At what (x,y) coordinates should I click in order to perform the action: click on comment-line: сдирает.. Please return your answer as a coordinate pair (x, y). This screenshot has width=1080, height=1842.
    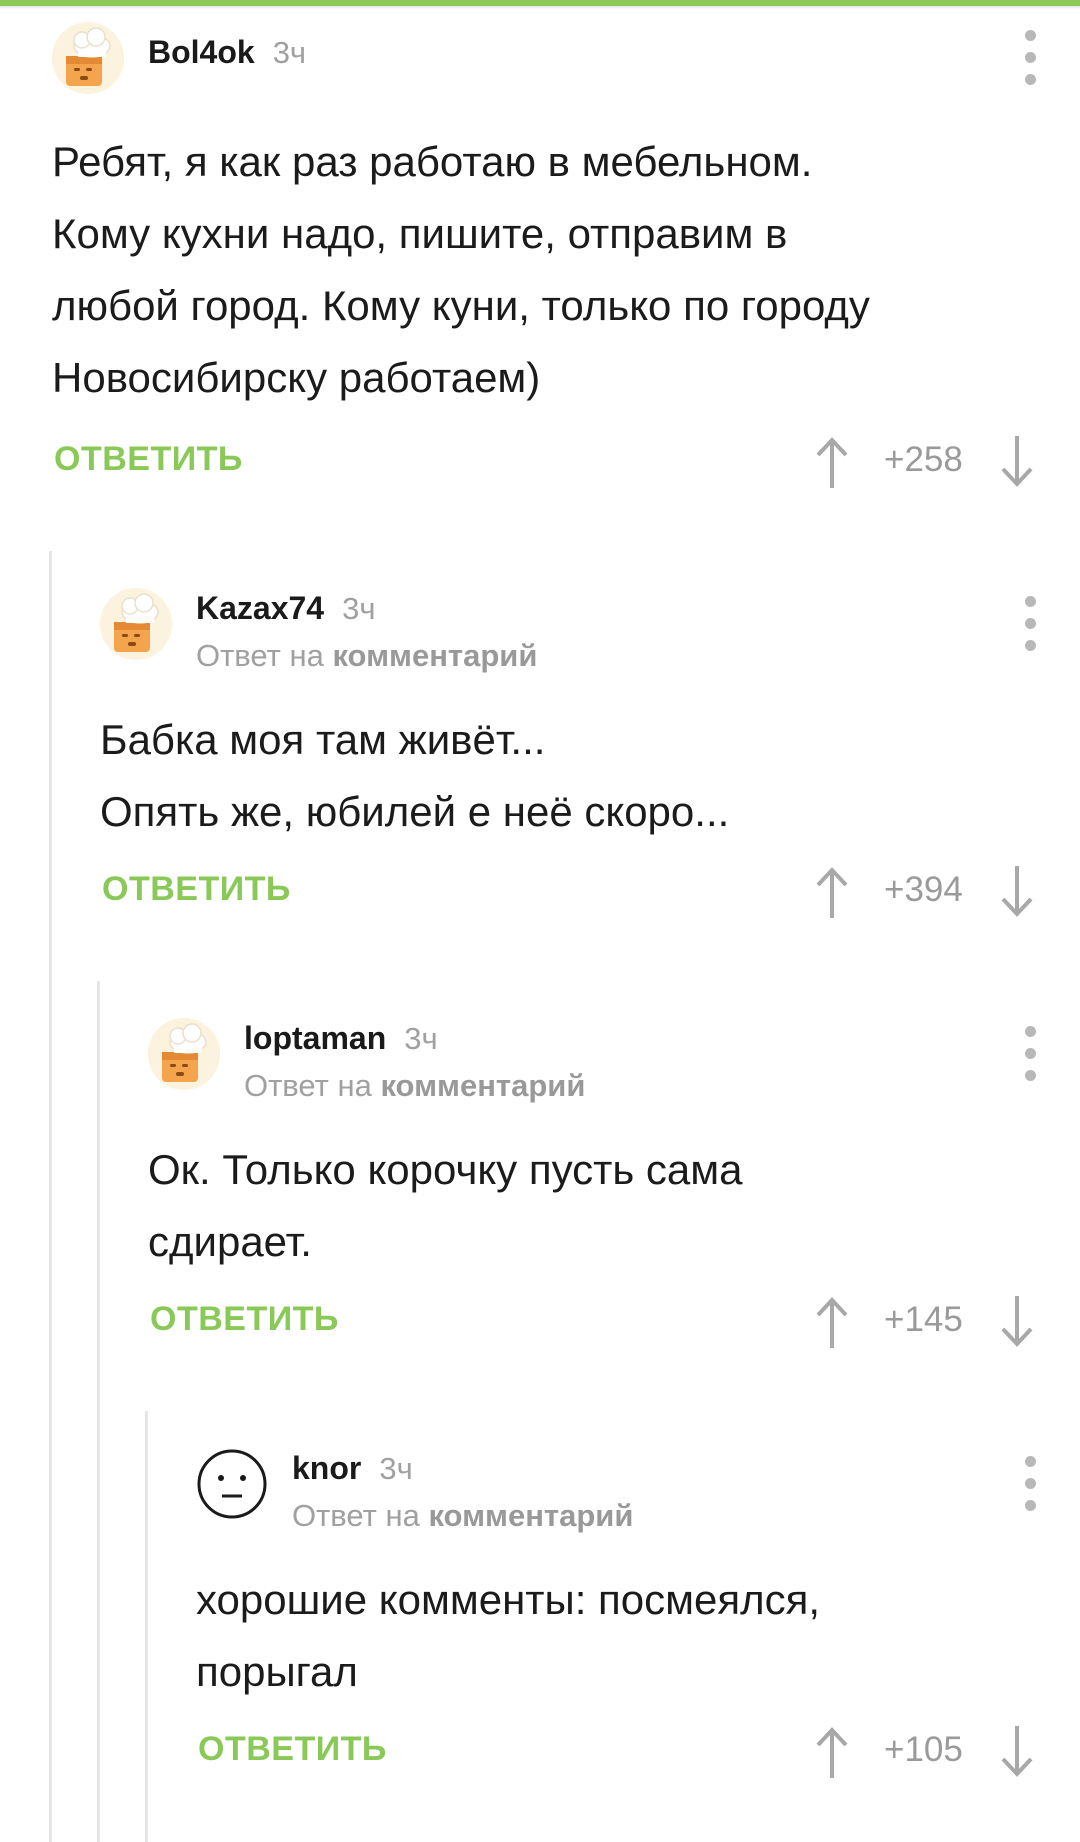
    Looking at the image, I should click on (230, 1241).